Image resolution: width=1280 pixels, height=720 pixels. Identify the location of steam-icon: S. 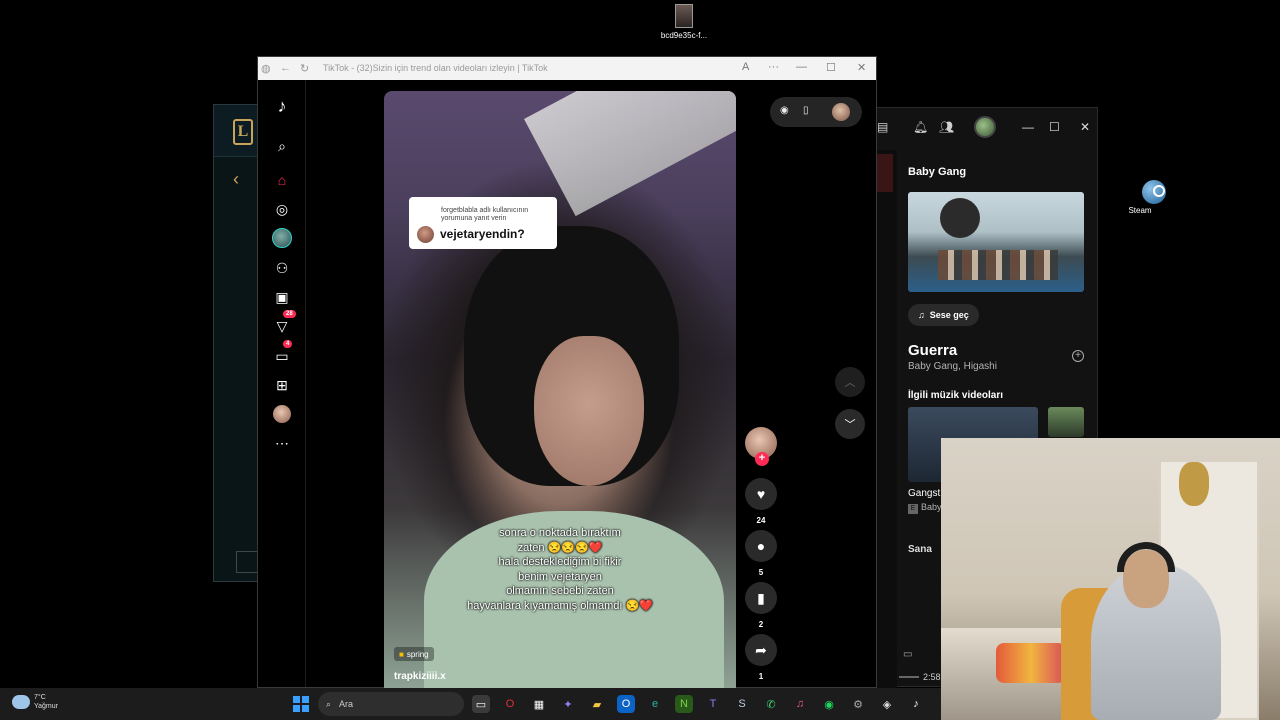
(742, 704).